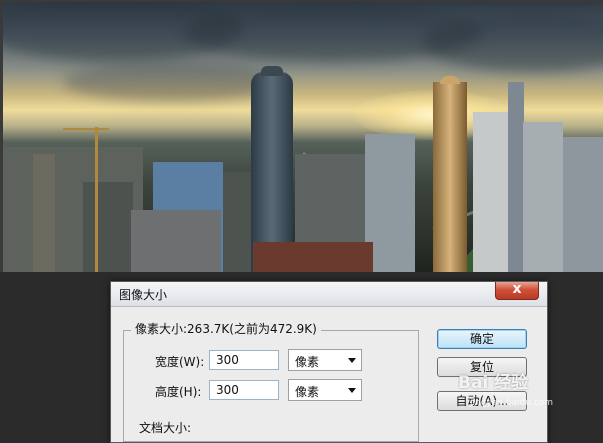  I want to click on close-button: x, so click(517, 290).